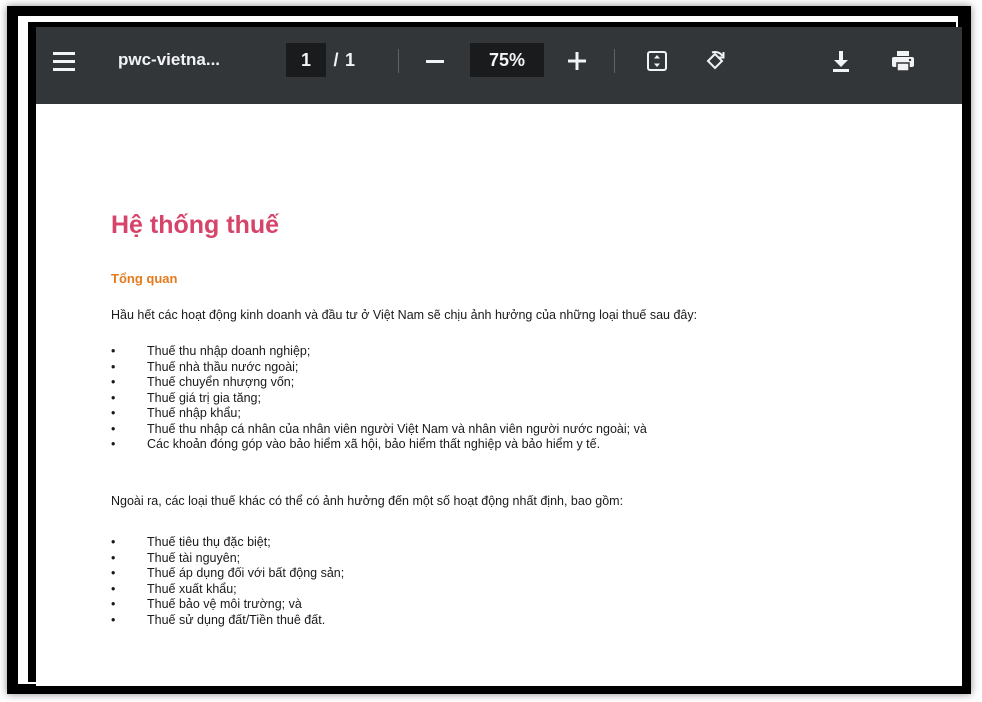 This screenshot has height=702, width=982. What do you see at coordinates (306, 60) in the screenshot?
I see `page-number-input: 1` at bounding box center [306, 60].